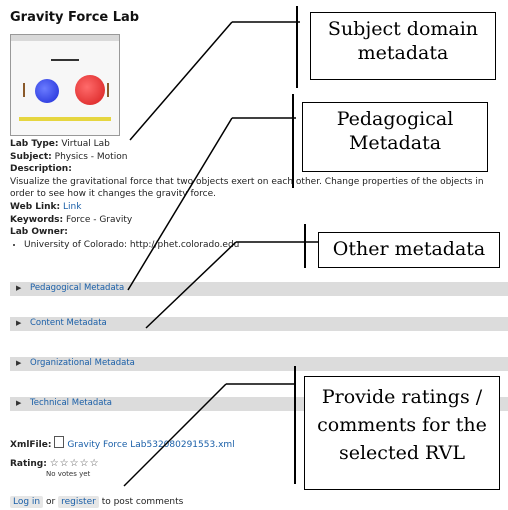  Describe the element at coordinates (180, 204) in the screenshot. I see `leader-pedagogical` at that location.